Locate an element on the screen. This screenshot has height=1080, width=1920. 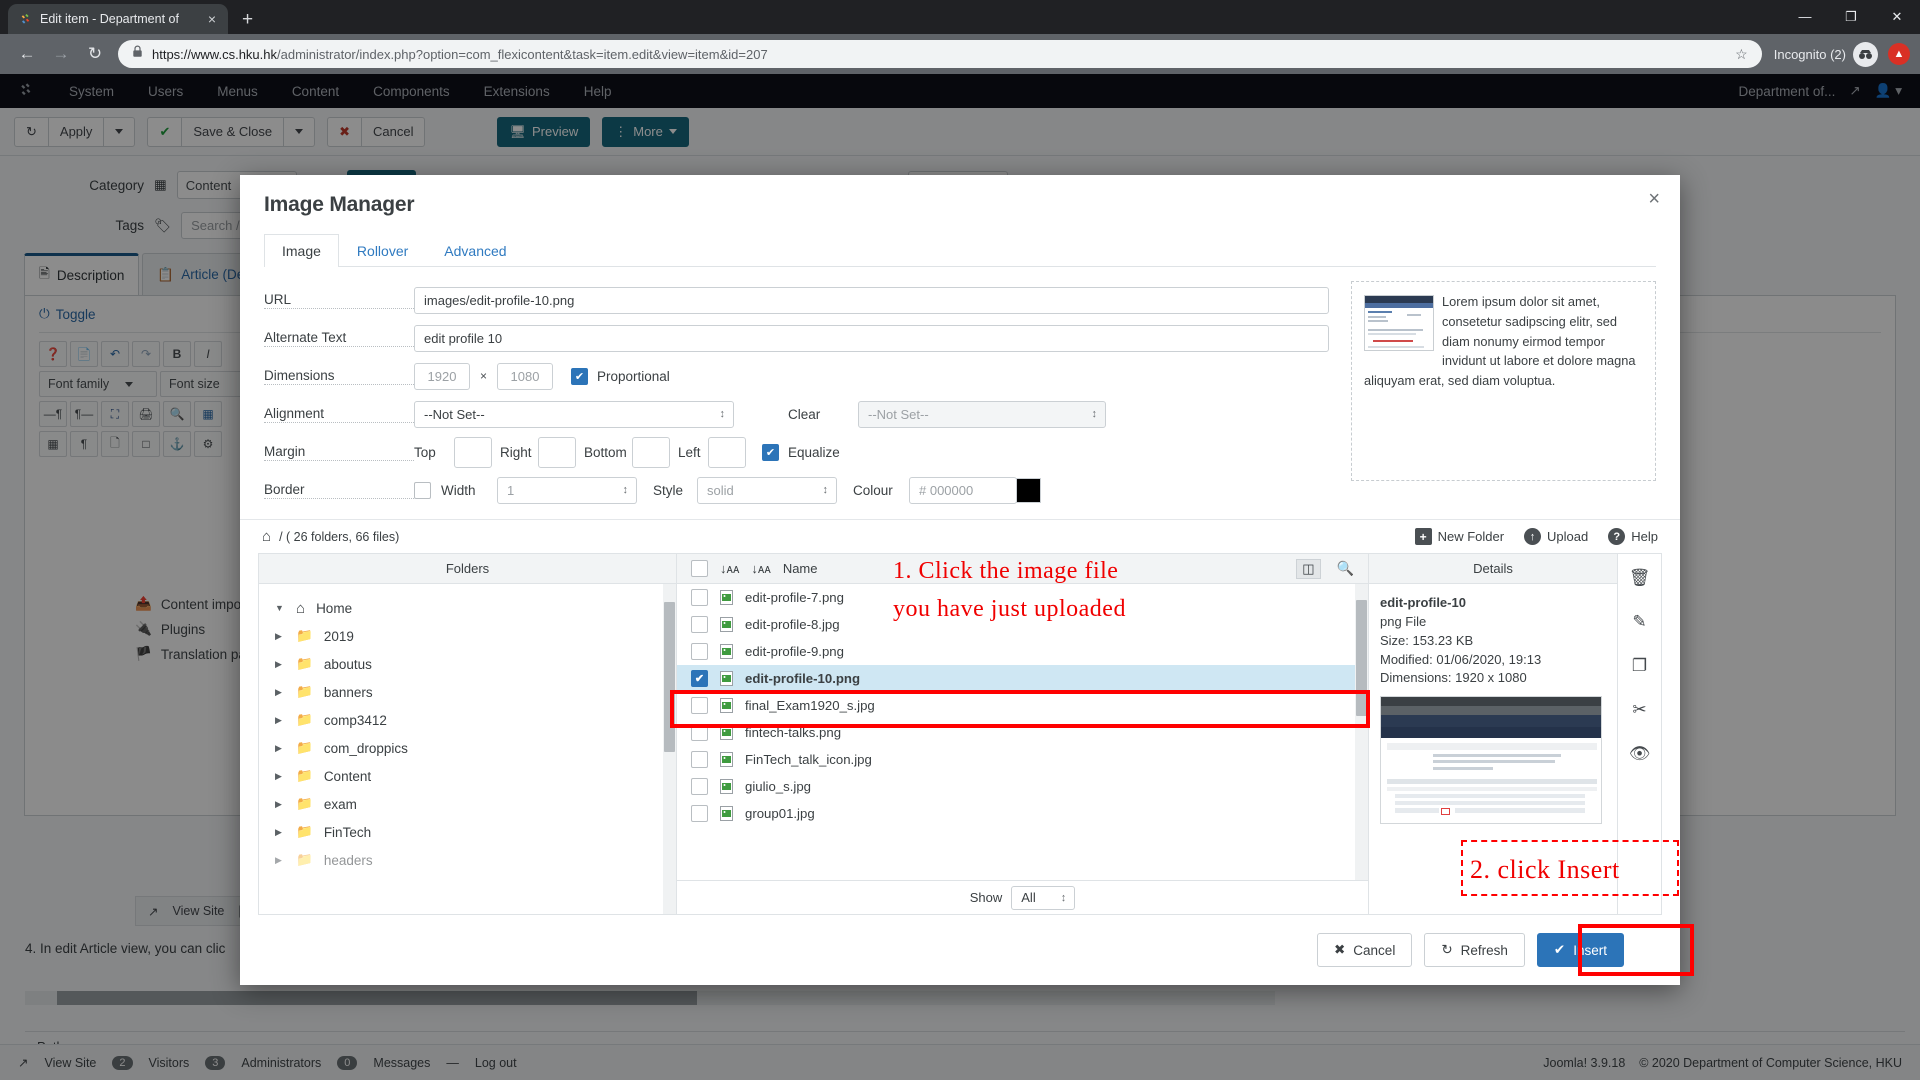
cut-icon: ✂ is located at coordinates (1639, 710).